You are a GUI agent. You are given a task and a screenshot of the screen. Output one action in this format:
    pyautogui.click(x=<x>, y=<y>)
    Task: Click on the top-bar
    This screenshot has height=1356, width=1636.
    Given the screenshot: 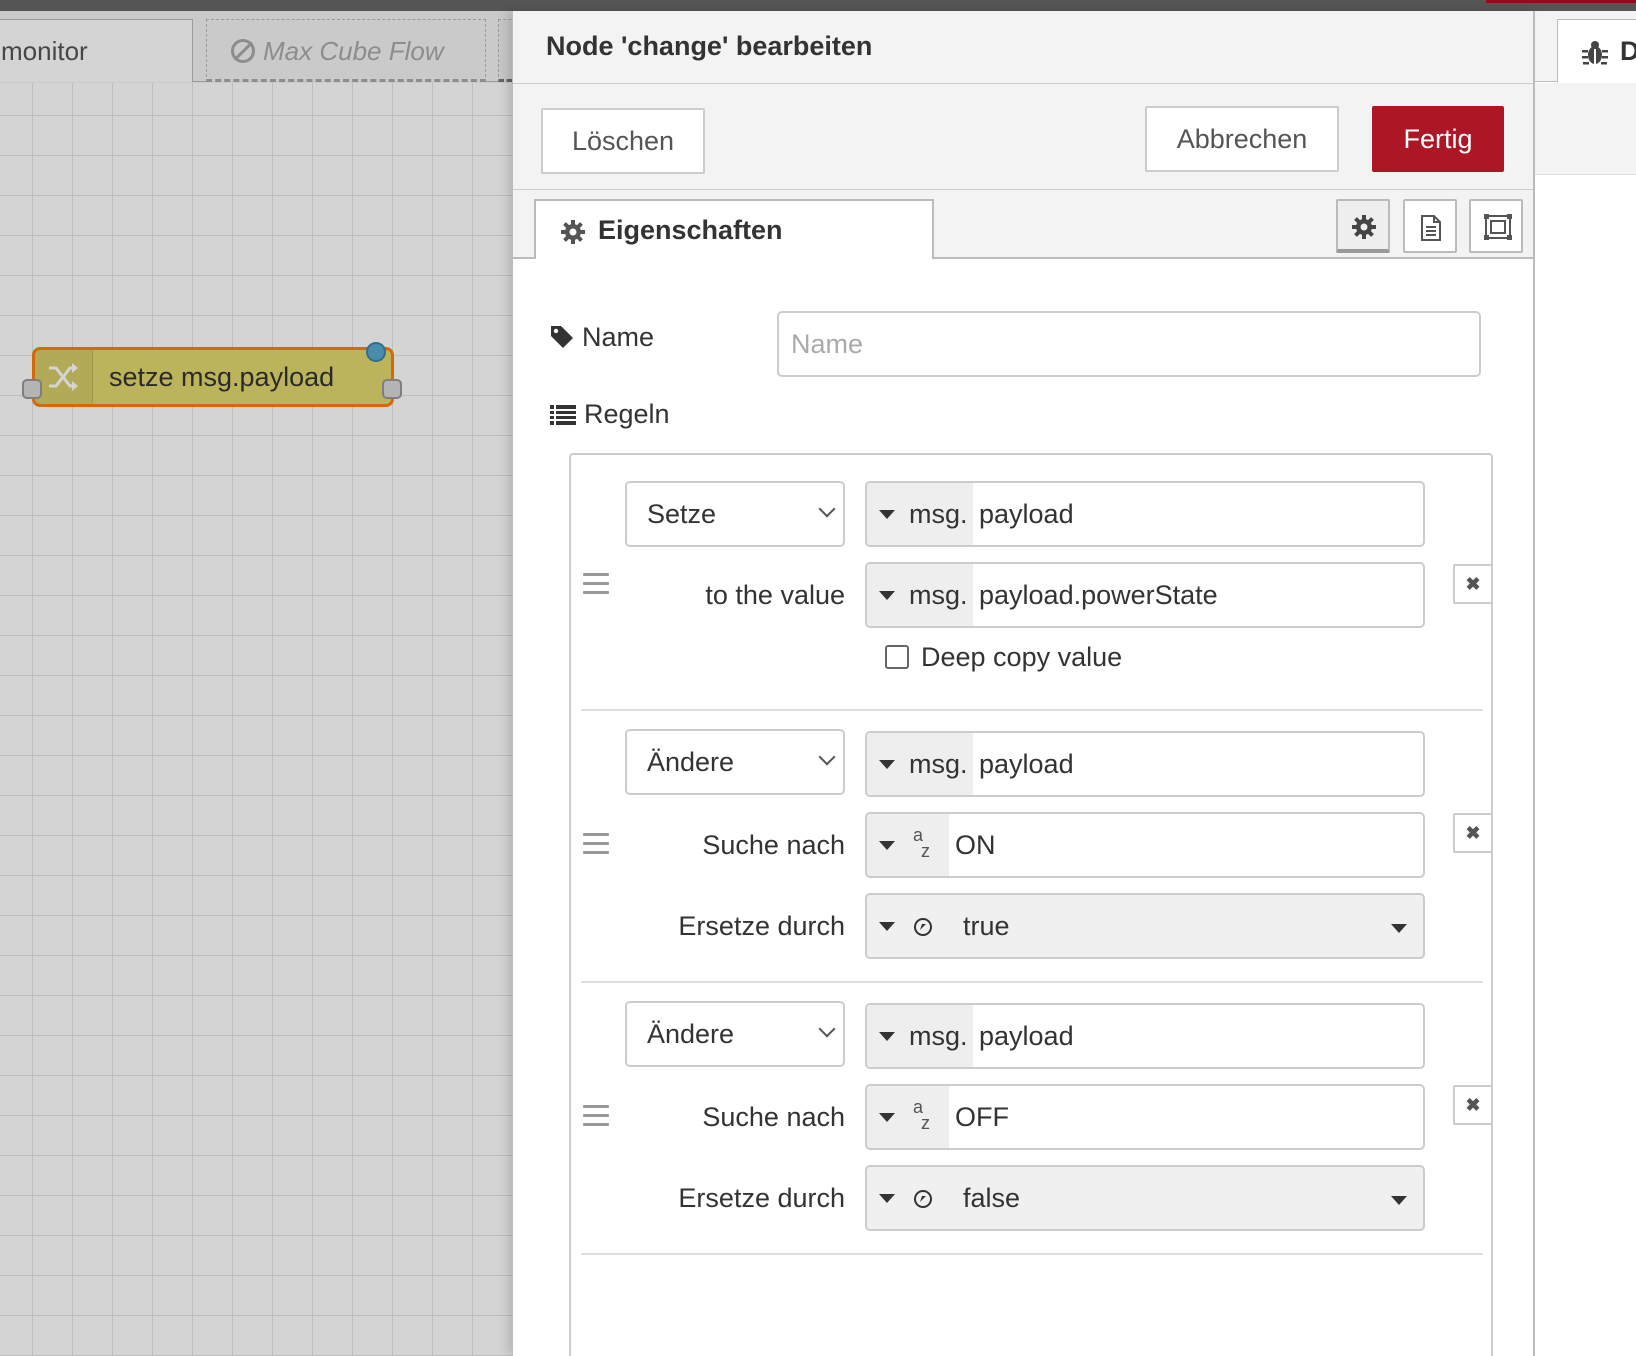 What is the action you would take?
    pyautogui.click(x=818, y=5)
    